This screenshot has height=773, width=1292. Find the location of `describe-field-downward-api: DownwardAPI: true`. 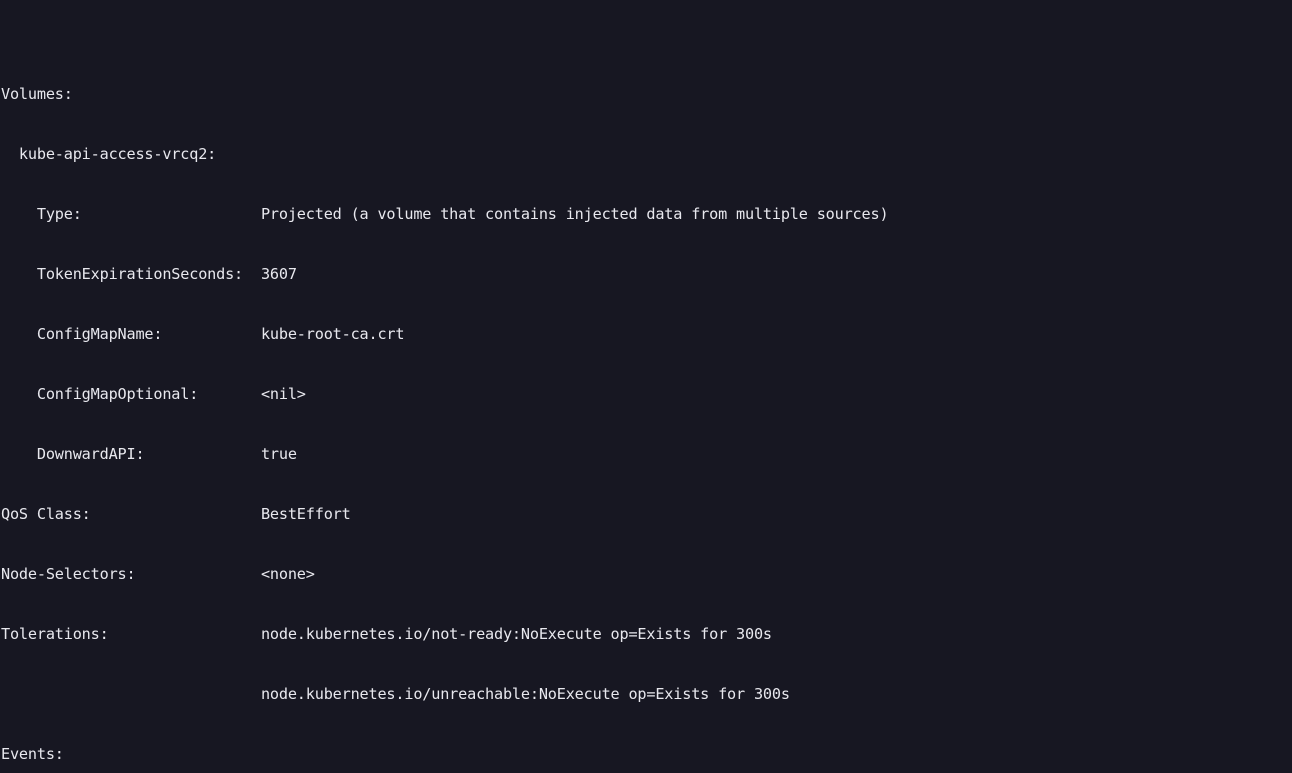

describe-field-downward-api: DownwardAPI: true is located at coordinates (149, 454).